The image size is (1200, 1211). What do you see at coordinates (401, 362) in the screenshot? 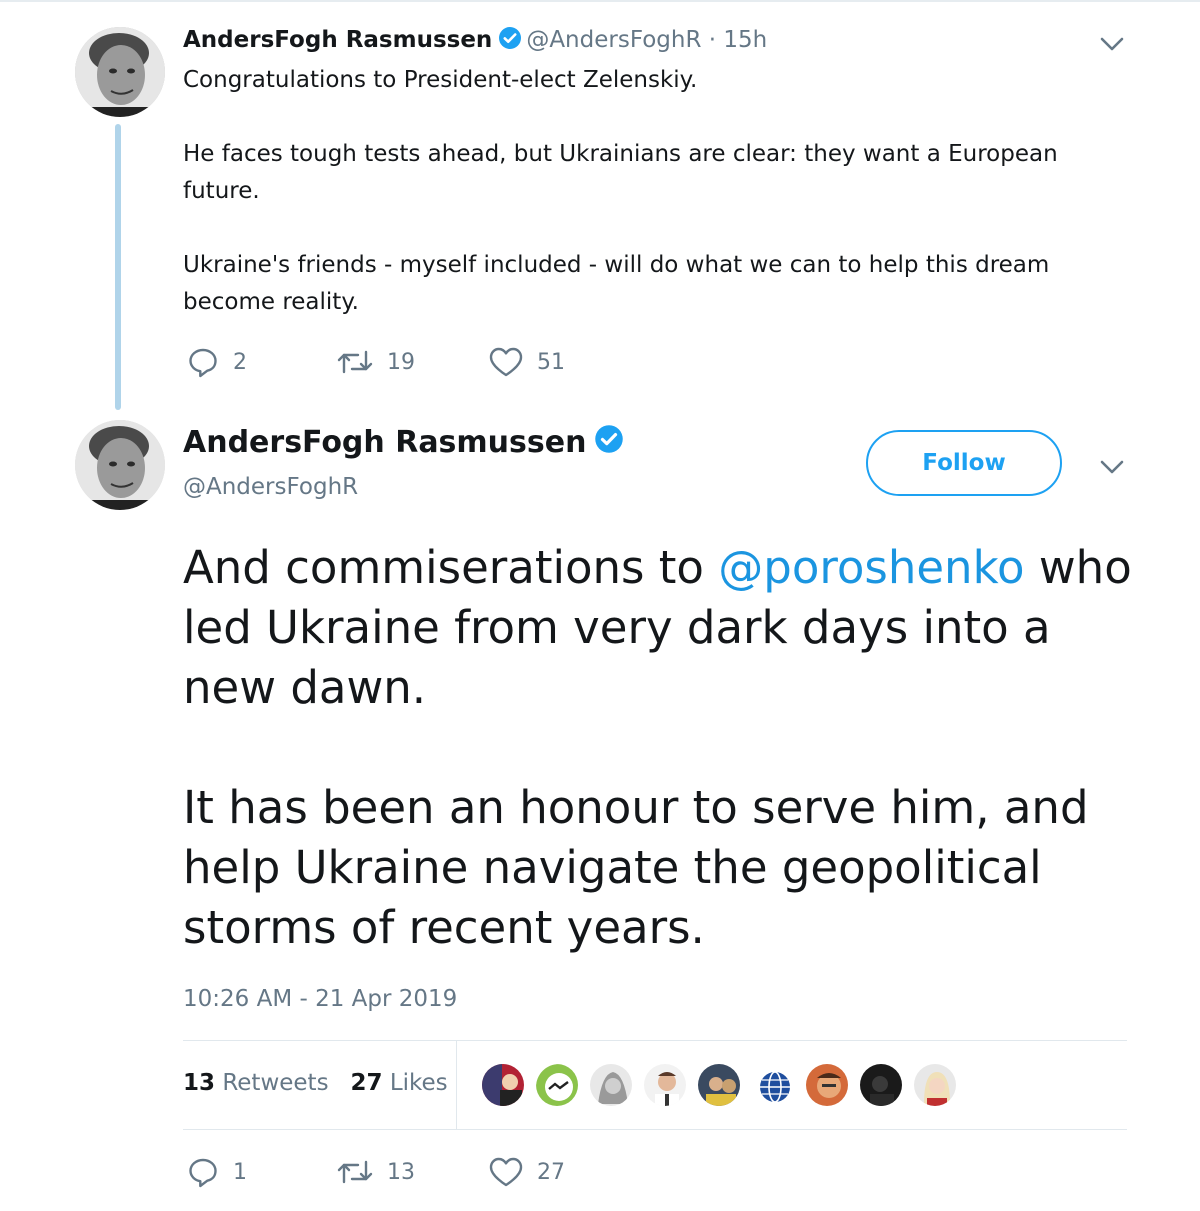
I see `retweet-count: 19` at bounding box center [401, 362].